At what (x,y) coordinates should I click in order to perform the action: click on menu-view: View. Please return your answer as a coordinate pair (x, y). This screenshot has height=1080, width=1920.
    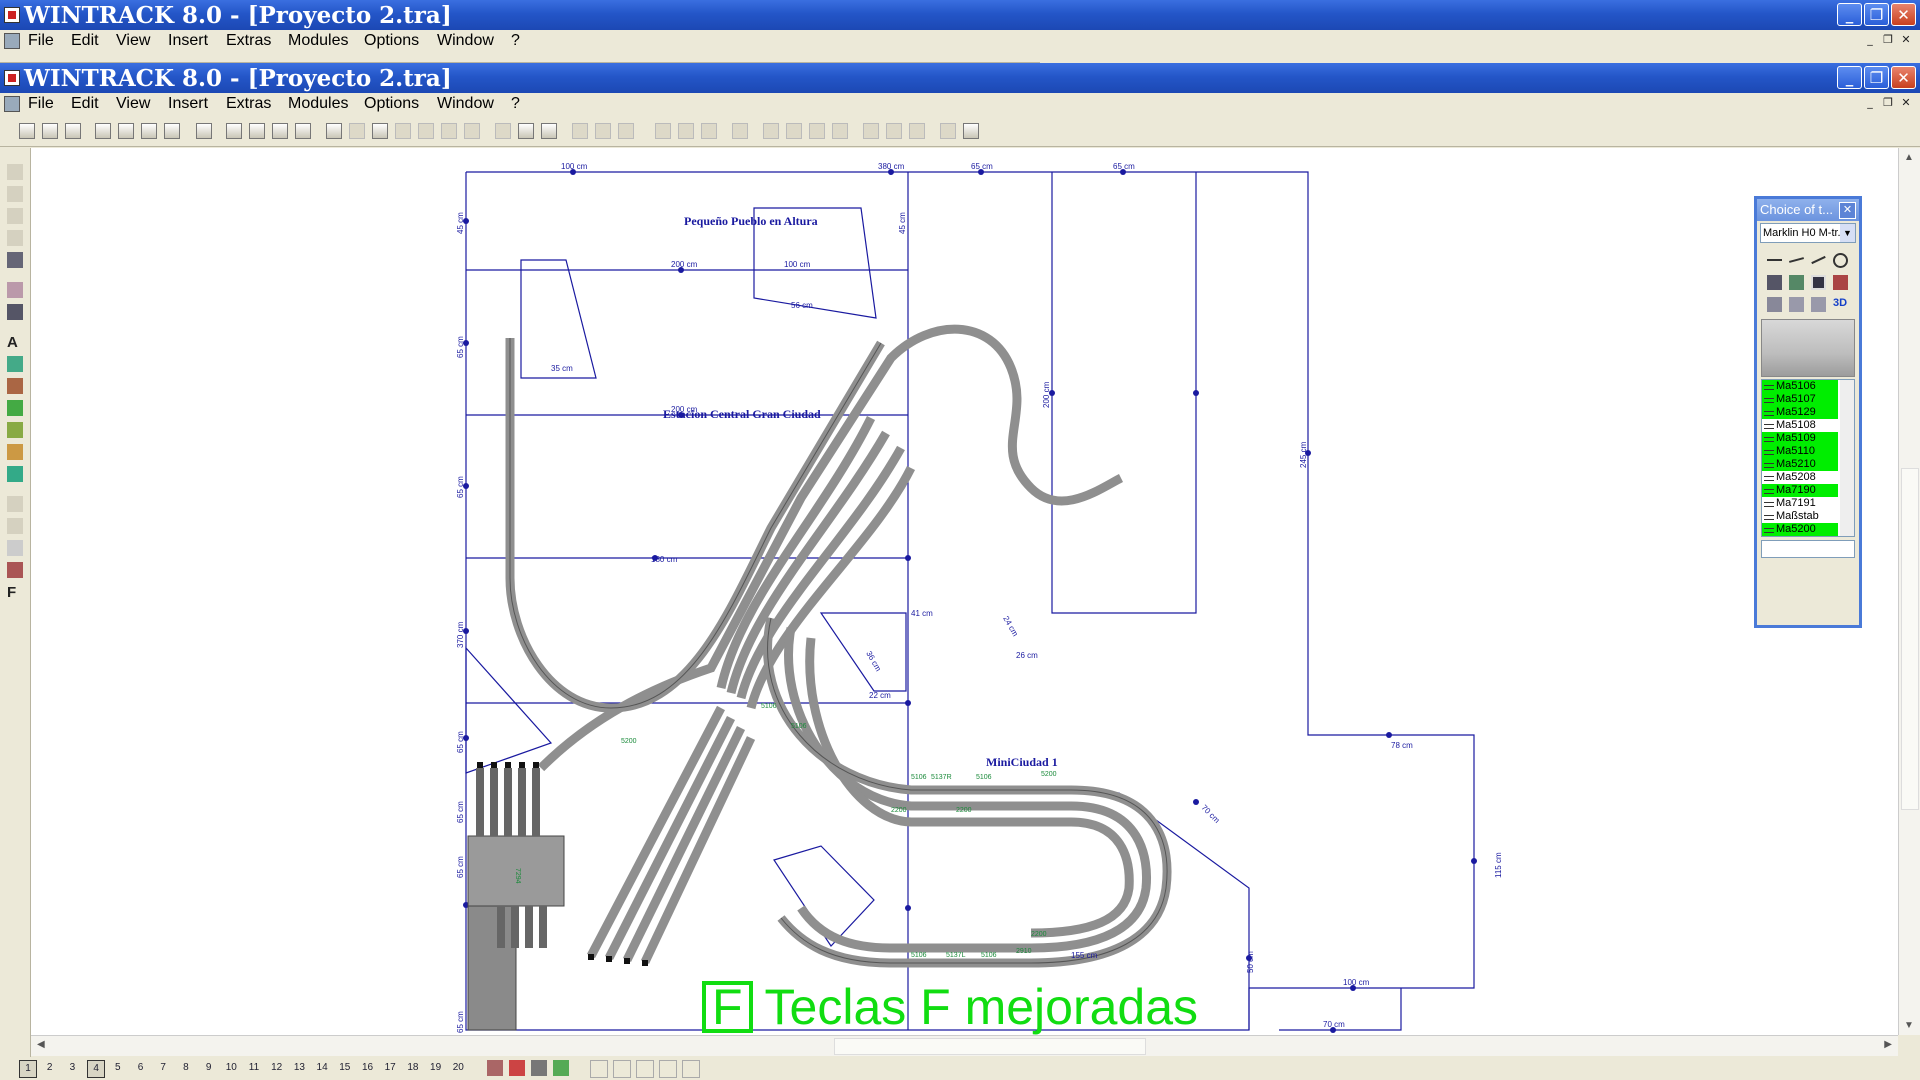
    Looking at the image, I should click on (133, 104).